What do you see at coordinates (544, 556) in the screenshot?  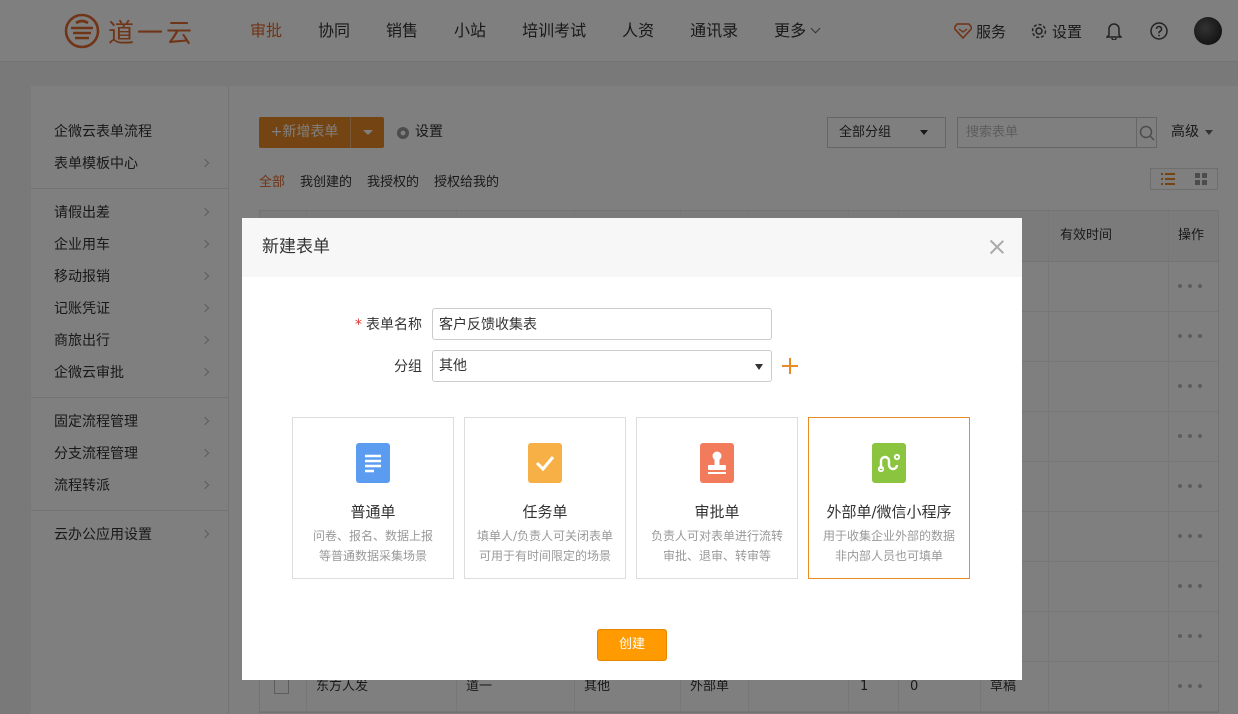 I see `card-desc-line: 可用于有时间限定的场景` at bounding box center [544, 556].